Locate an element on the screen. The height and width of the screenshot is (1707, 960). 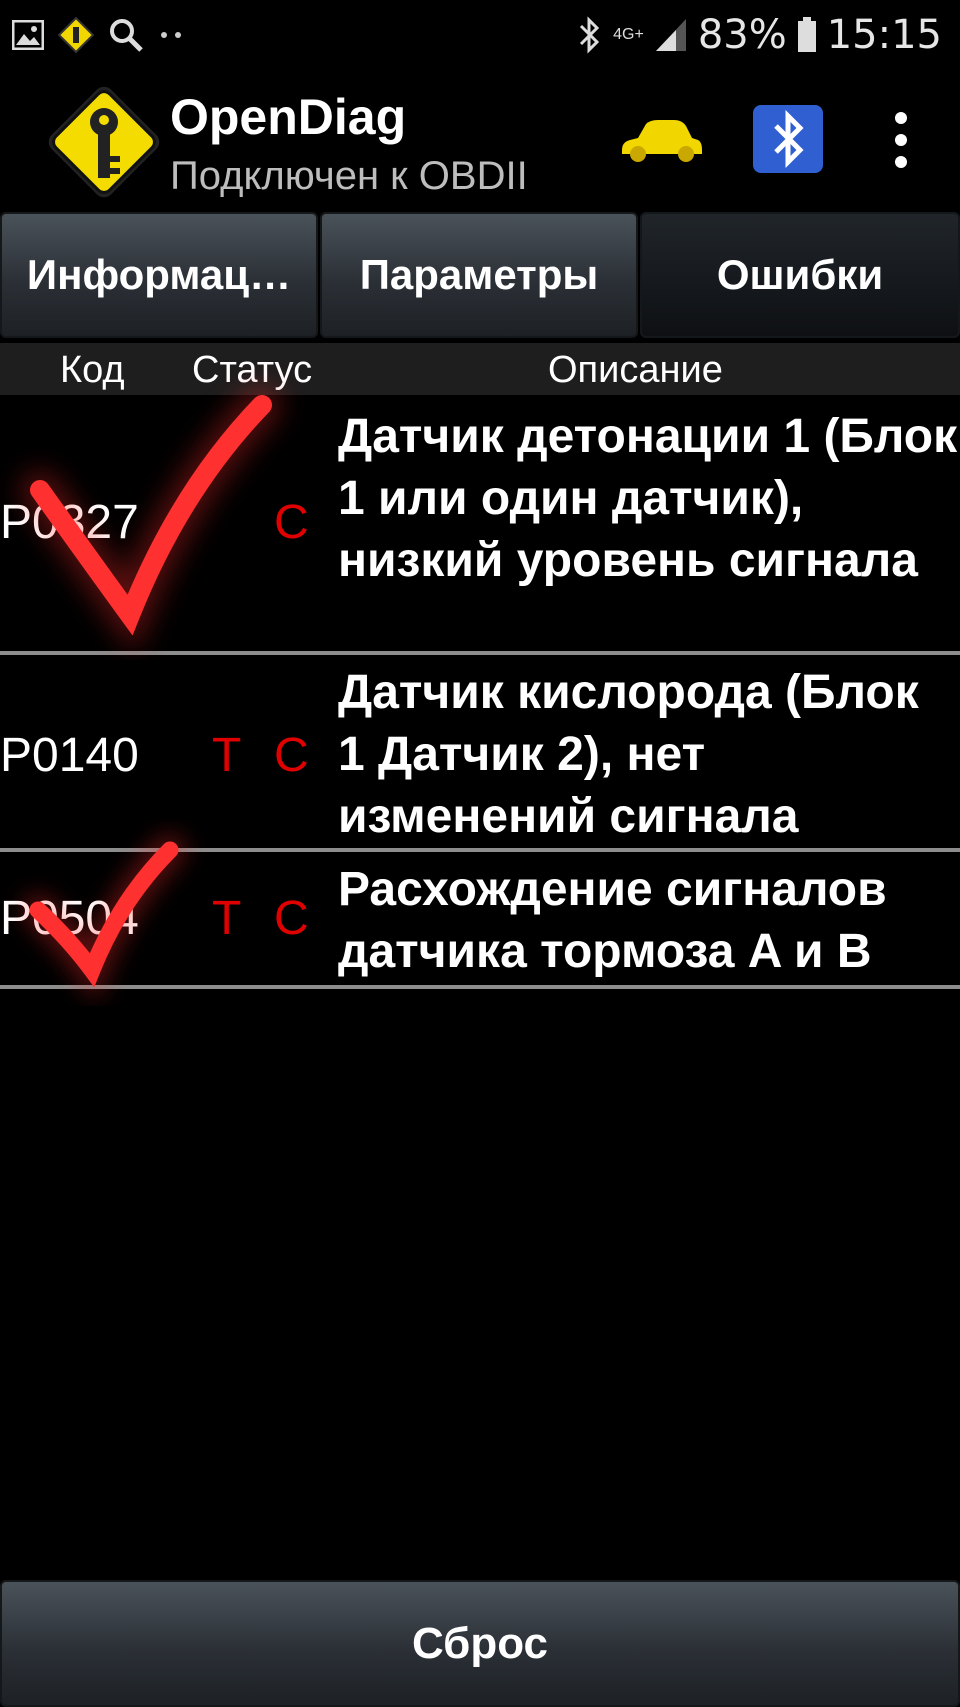
system-icons: 4G+ 83% 15:15 is located at coordinates (759, 35).